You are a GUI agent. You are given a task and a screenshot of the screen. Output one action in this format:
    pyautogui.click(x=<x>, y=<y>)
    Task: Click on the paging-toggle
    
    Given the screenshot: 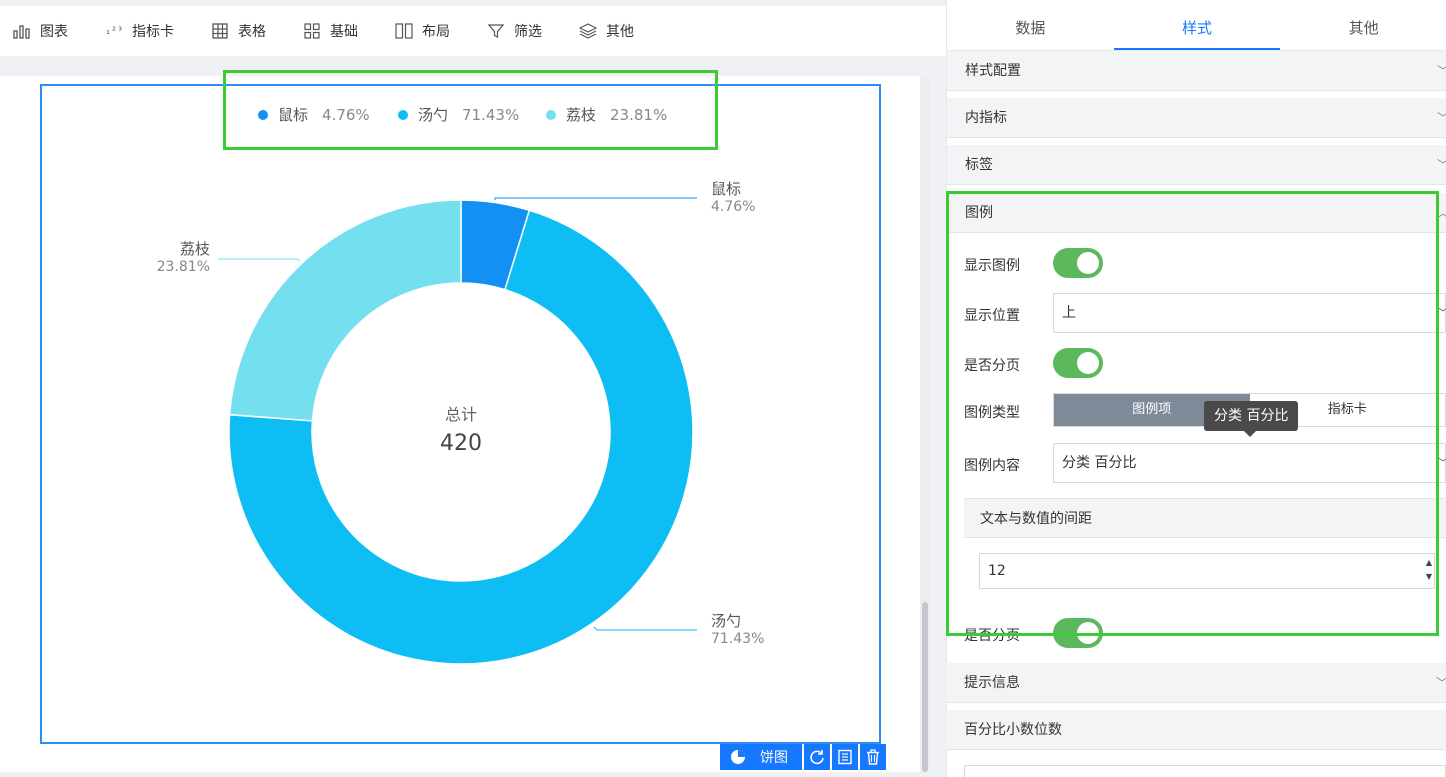 What is the action you would take?
    pyautogui.click(x=1078, y=363)
    